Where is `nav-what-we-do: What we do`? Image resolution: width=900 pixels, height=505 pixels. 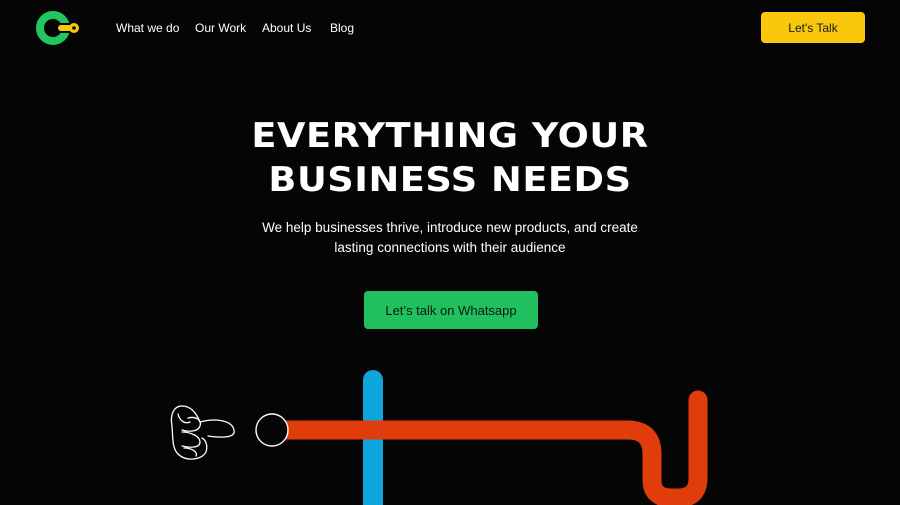 nav-what-we-do: What we do is located at coordinates (147, 28).